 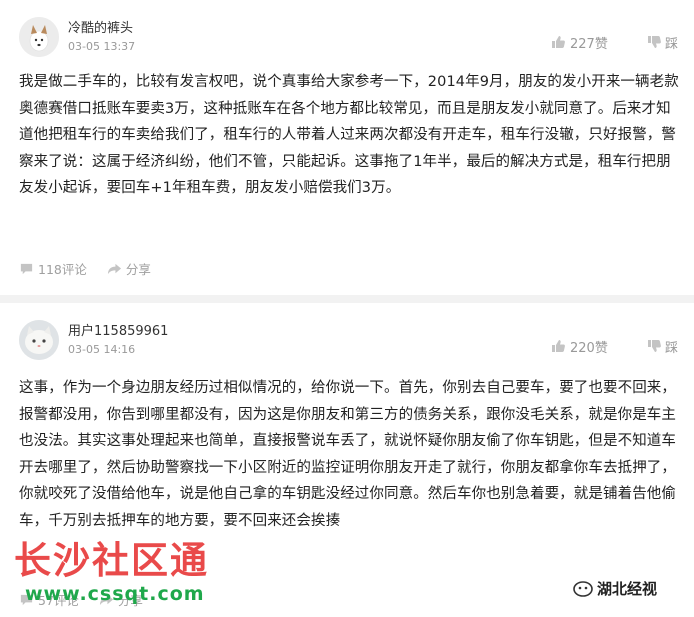 I want to click on share-label: 分享, so click(x=138, y=269).